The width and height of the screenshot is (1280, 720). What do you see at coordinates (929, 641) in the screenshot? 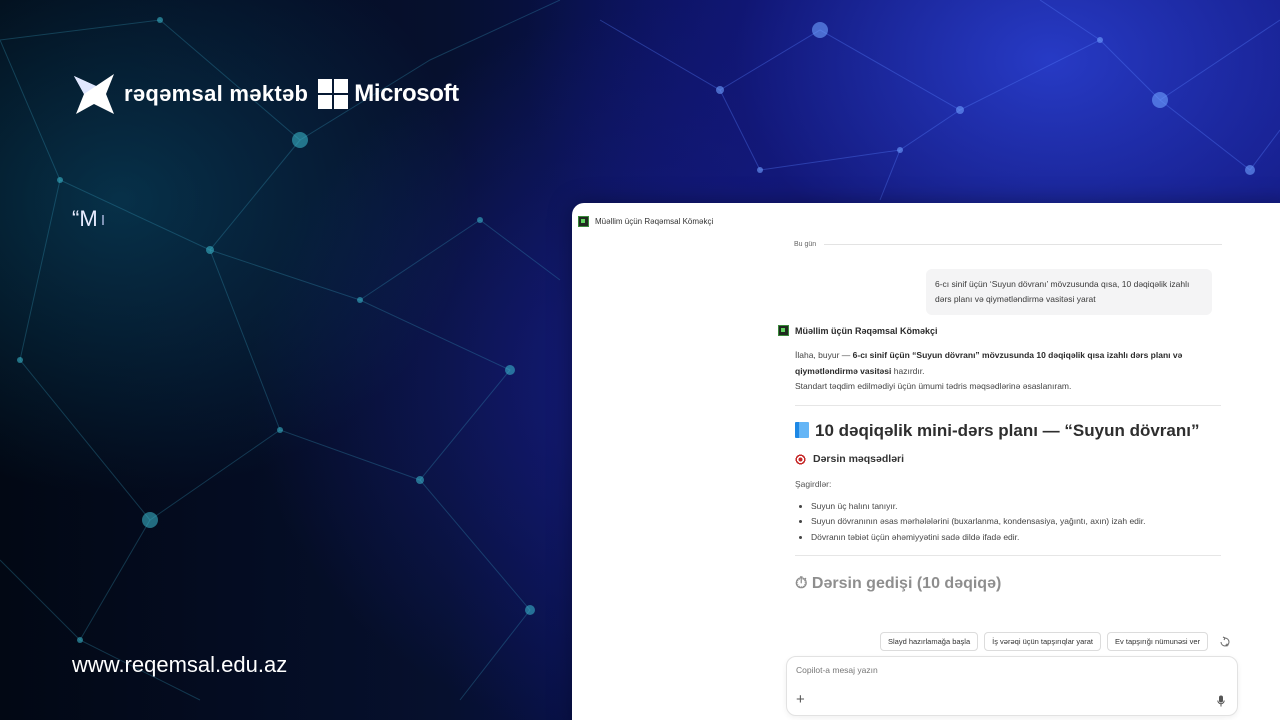
I see `suggestion-chip-slides: Slayd hazırlamağa başla` at bounding box center [929, 641].